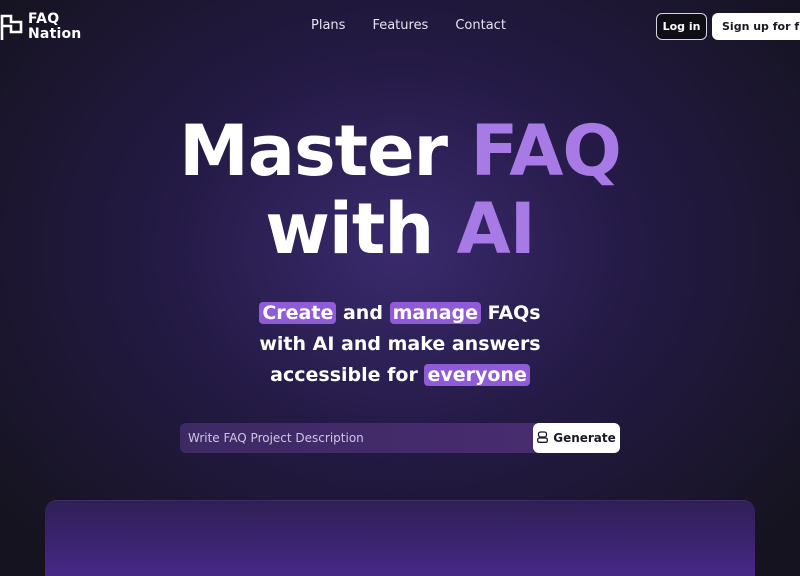 This screenshot has height=576, width=800. I want to click on nav-link-features: Features, so click(400, 25).